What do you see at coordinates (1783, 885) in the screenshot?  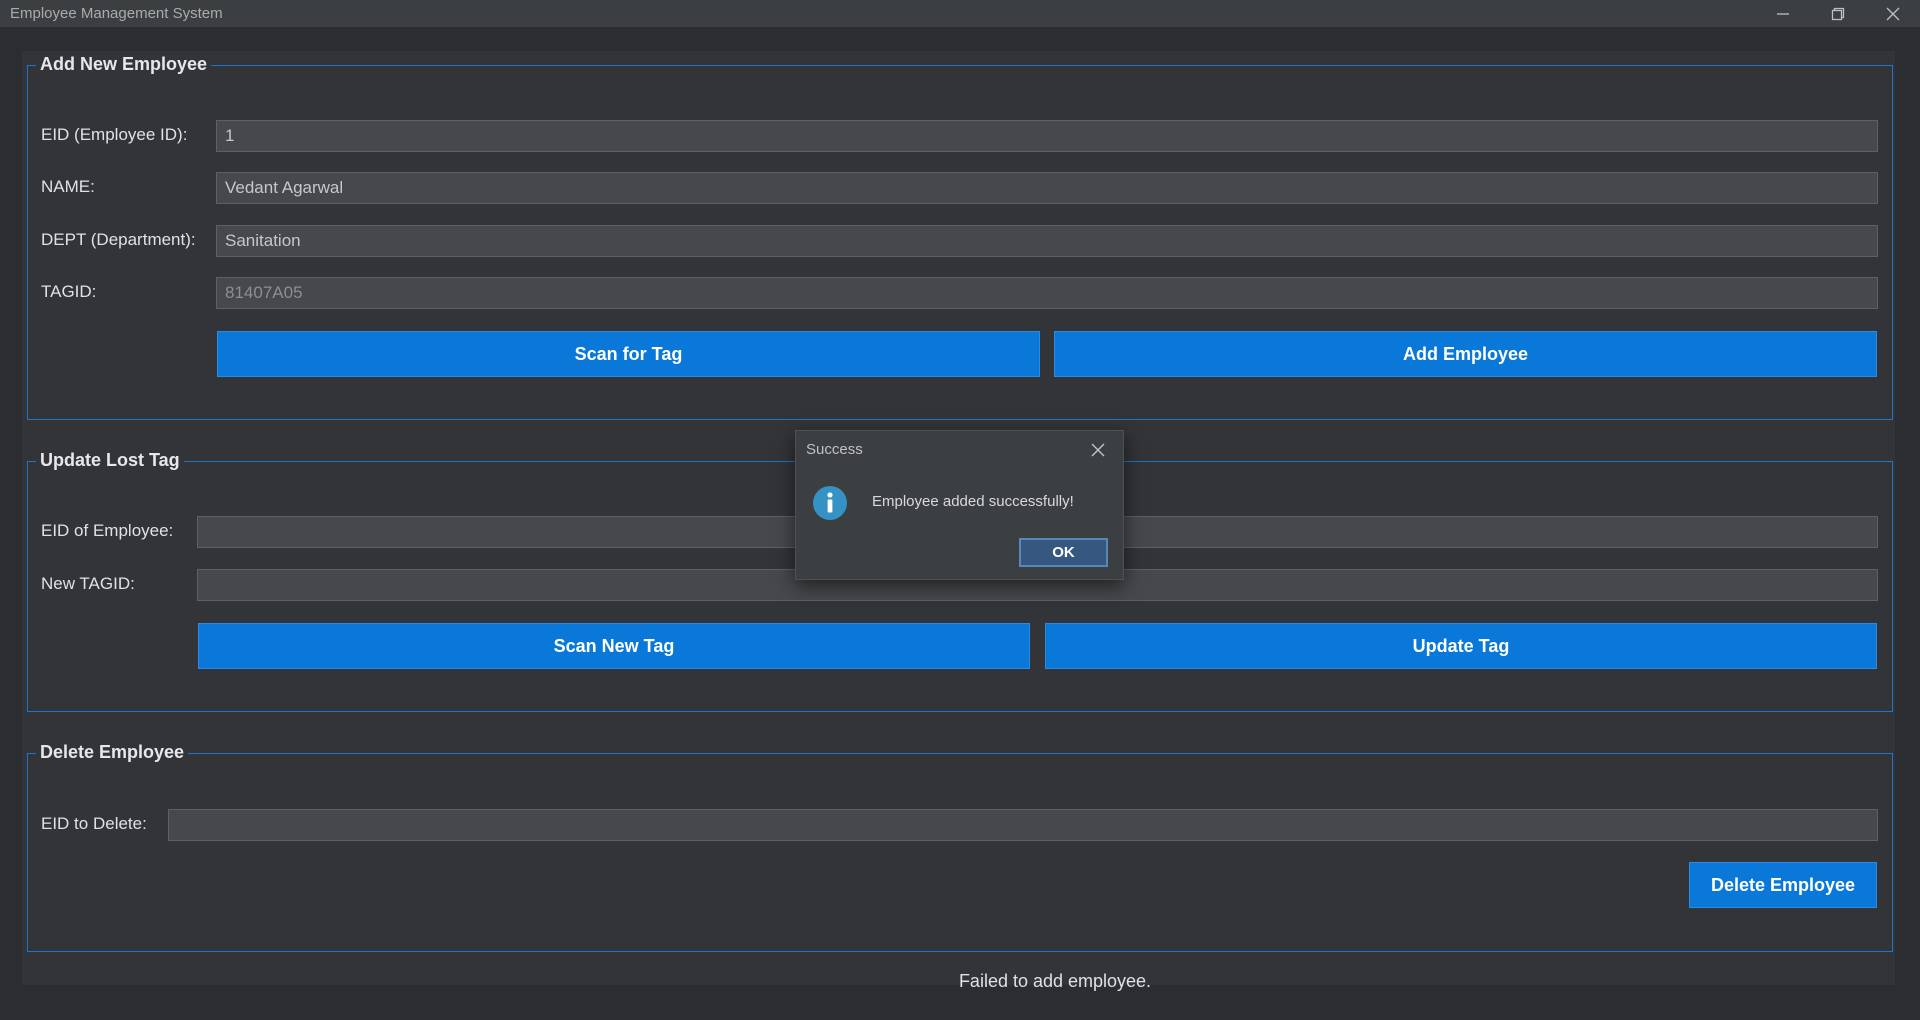 I see `delete-employee-button: Delete Employee` at bounding box center [1783, 885].